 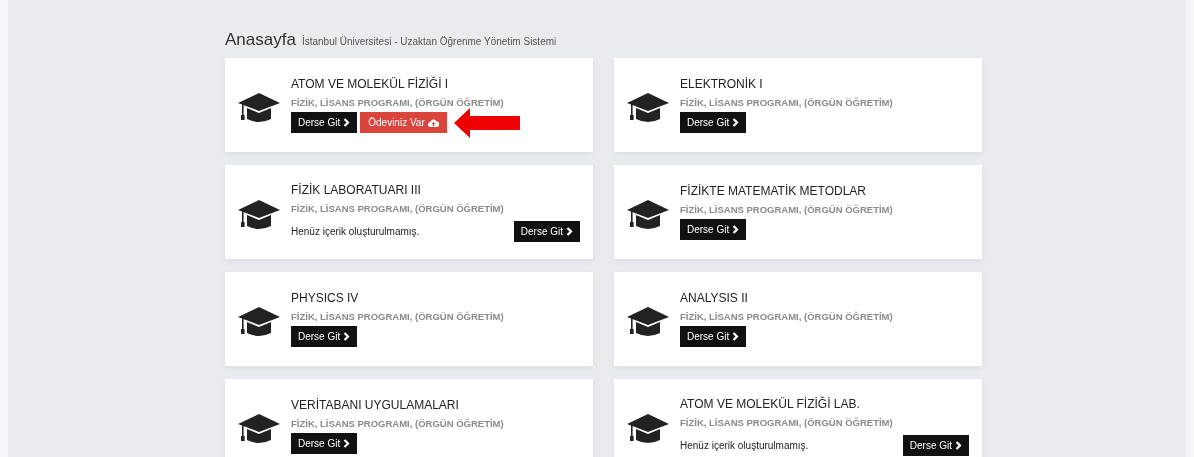 What do you see at coordinates (325, 298) in the screenshot?
I see `course-title: PHYSICS IV` at bounding box center [325, 298].